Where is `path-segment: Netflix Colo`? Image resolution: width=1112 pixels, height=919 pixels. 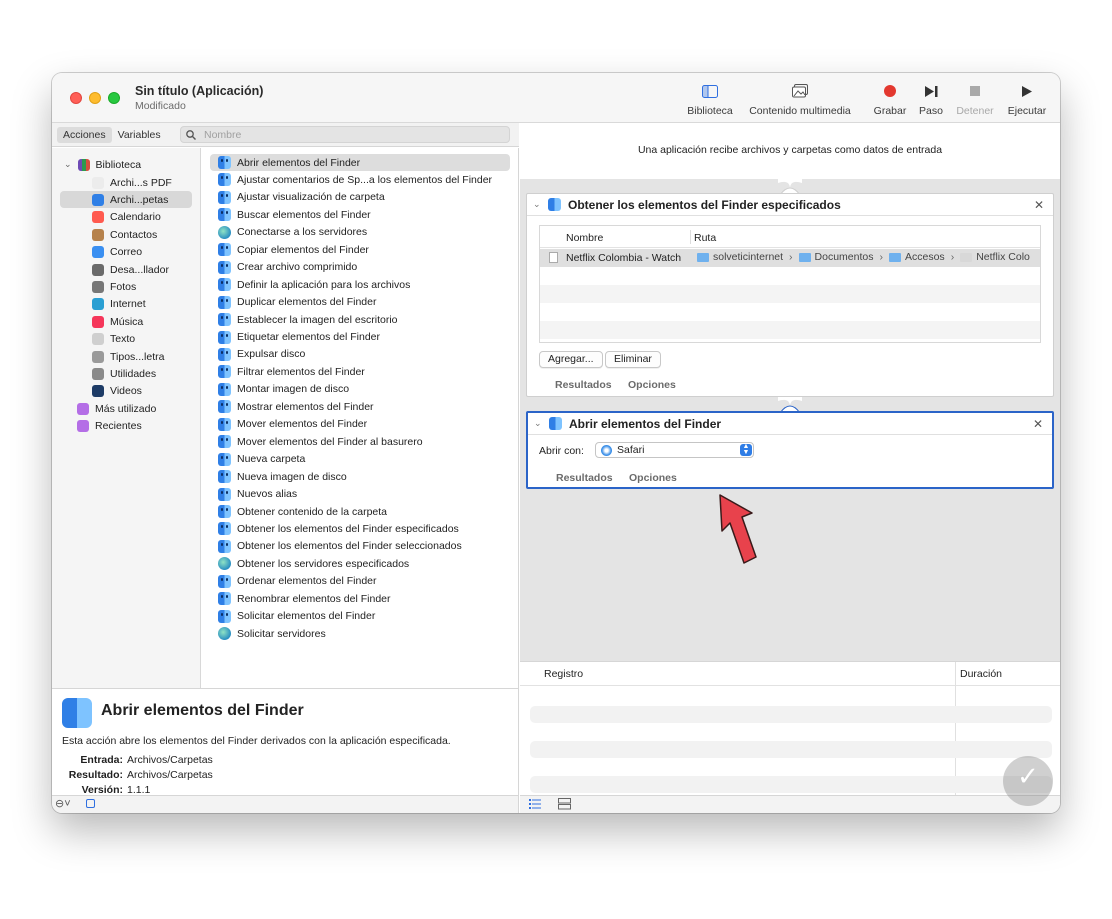 path-segment: Netflix Colo is located at coordinates (1003, 257).